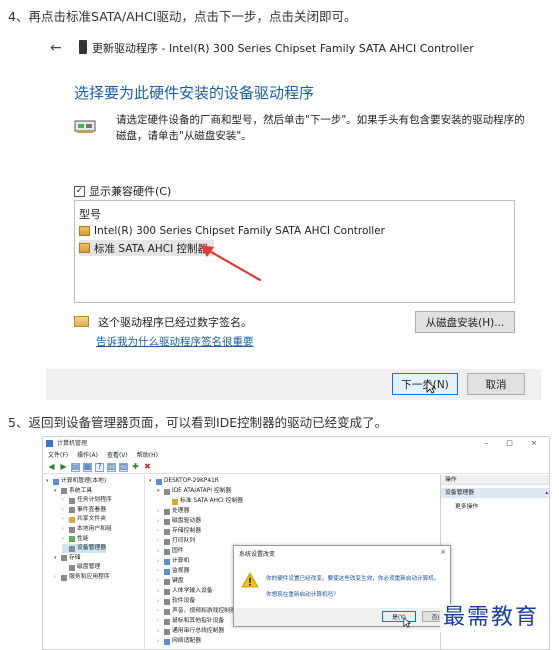 This screenshot has width=559, height=650. I want to click on tree-item: › 网络适配器, so click(179, 641).